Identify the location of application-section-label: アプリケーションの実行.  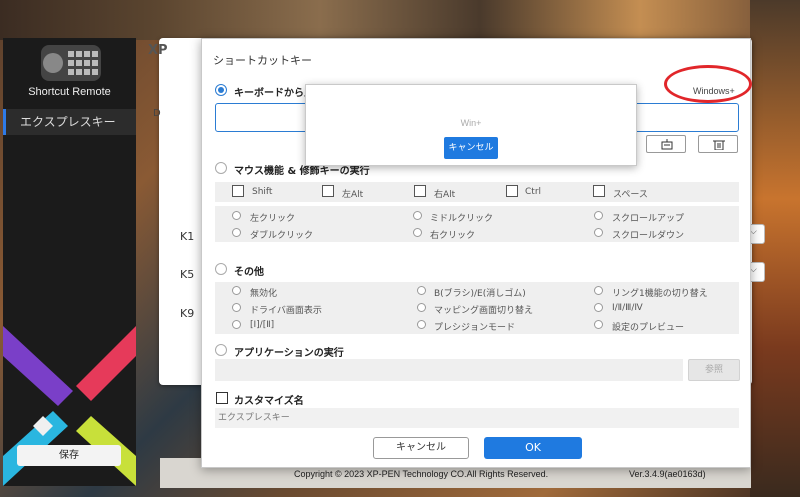
(289, 353).